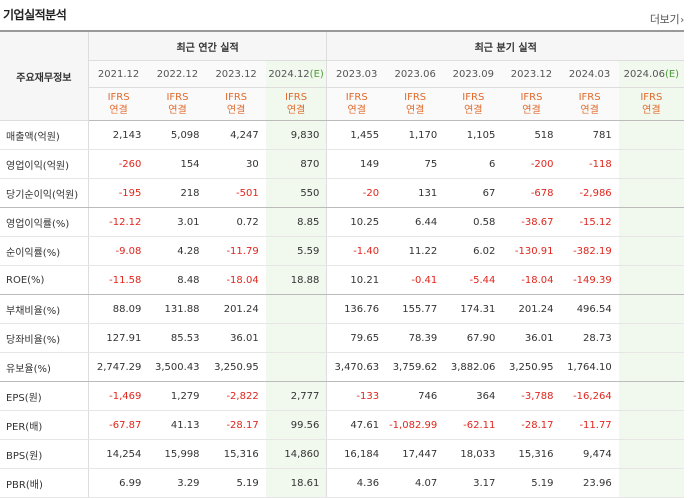 The height and width of the screenshot is (498, 692). I want to click on value-cell: 4.36, so click(356, 483).